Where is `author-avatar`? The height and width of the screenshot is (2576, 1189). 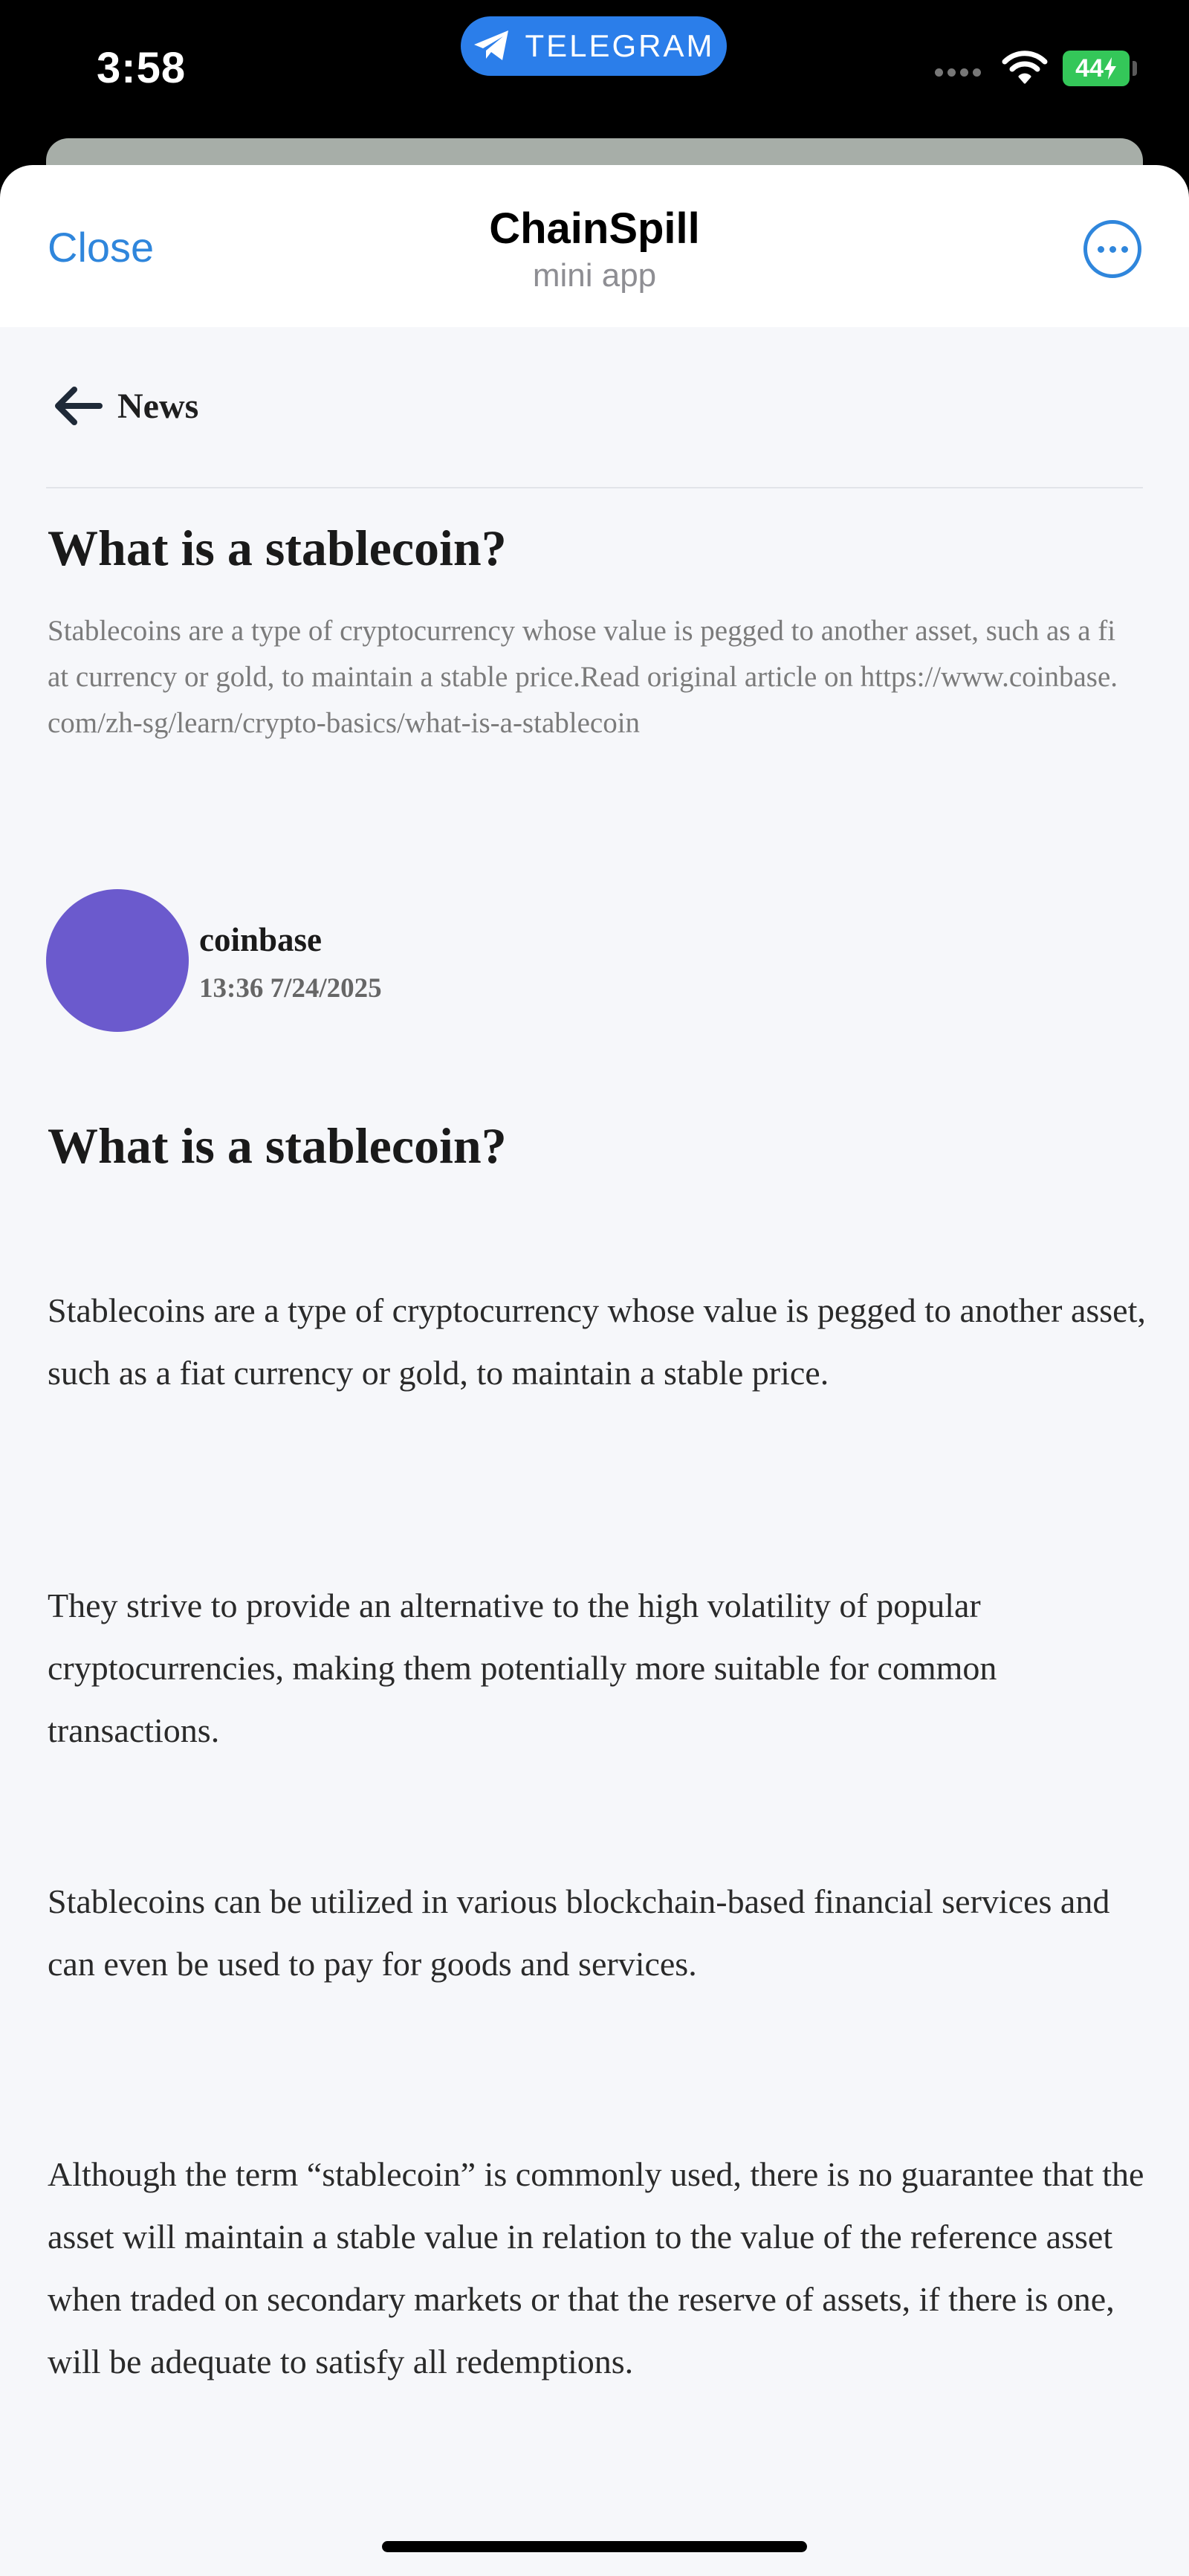
author-avatar is located at coordinates (118, 960).